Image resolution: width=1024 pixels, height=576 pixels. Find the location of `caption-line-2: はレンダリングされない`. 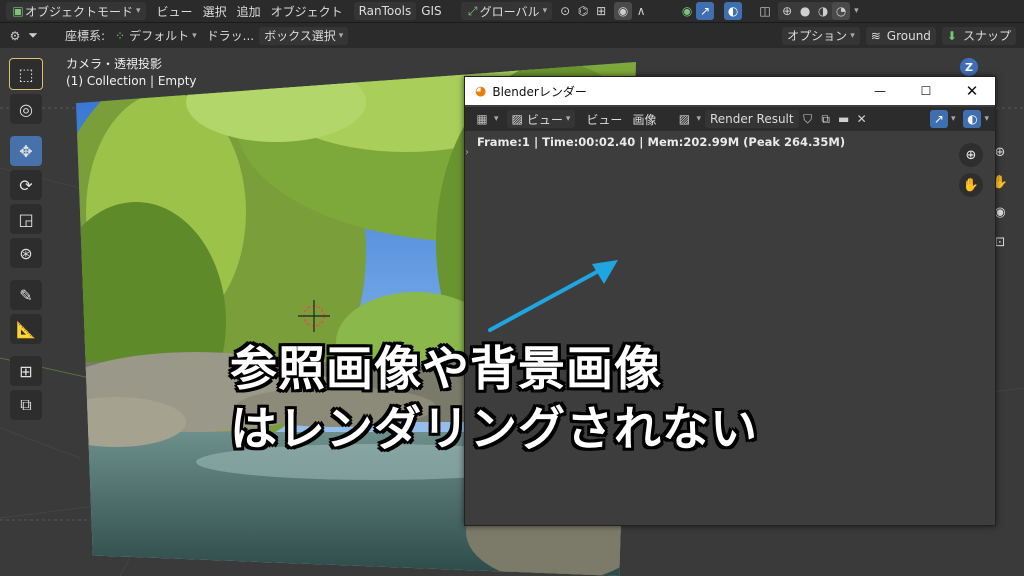

caption-line-2: はレンダリングされない is located at coordinates (494, 429).